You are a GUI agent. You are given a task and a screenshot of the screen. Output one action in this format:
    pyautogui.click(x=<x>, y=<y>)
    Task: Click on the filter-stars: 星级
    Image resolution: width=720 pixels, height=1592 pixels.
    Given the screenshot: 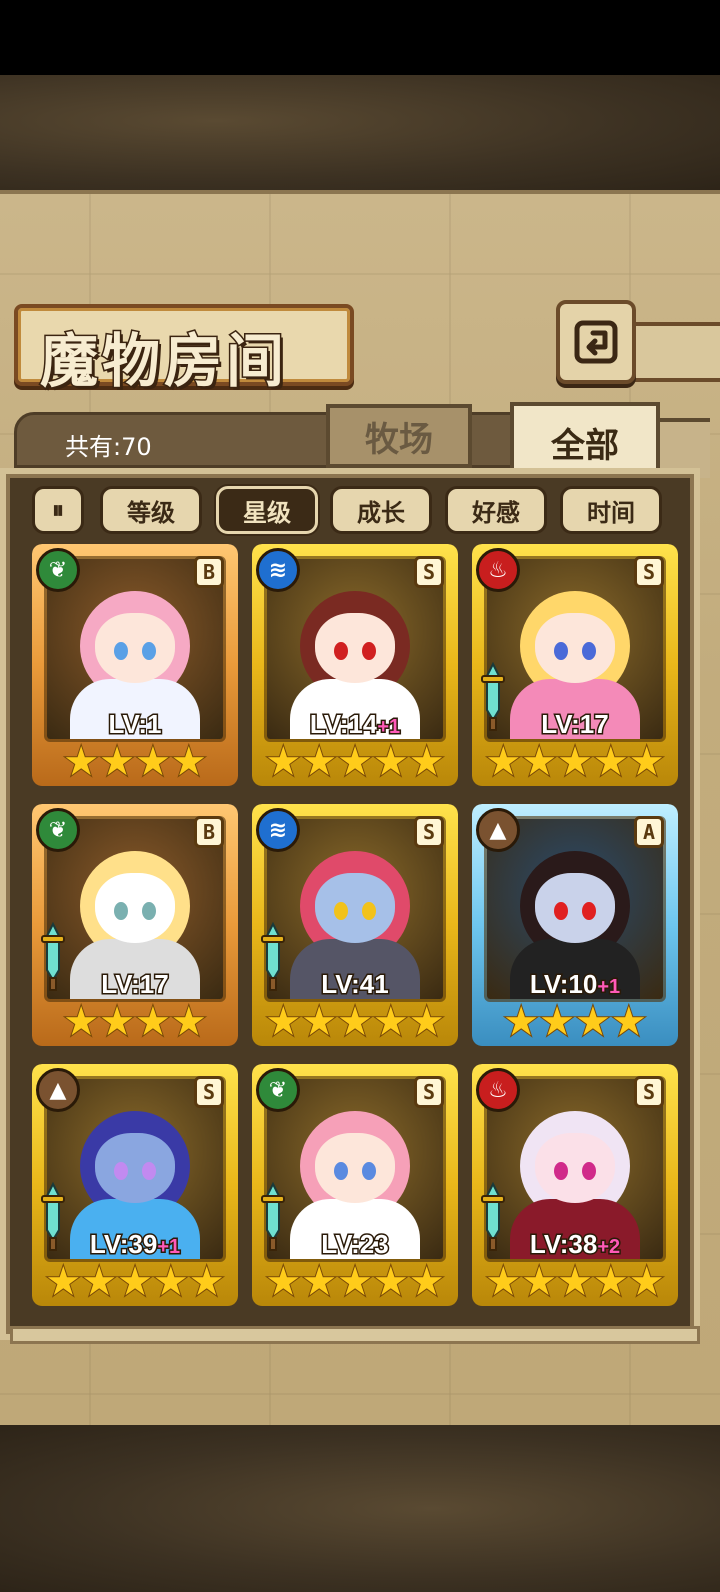 What is the action you would take?
    pyautogui.click(x=267, y=510)
    